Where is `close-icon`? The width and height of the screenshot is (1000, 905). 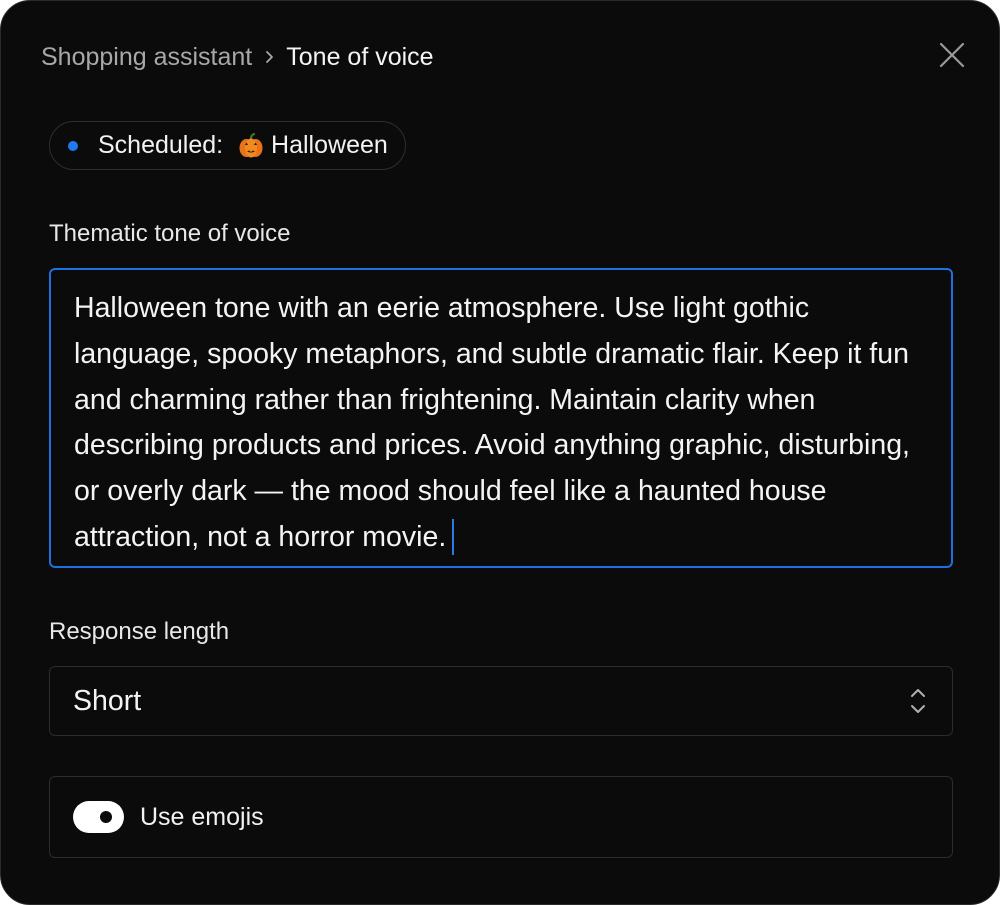
close-icon is located at coordinates (952, 57).